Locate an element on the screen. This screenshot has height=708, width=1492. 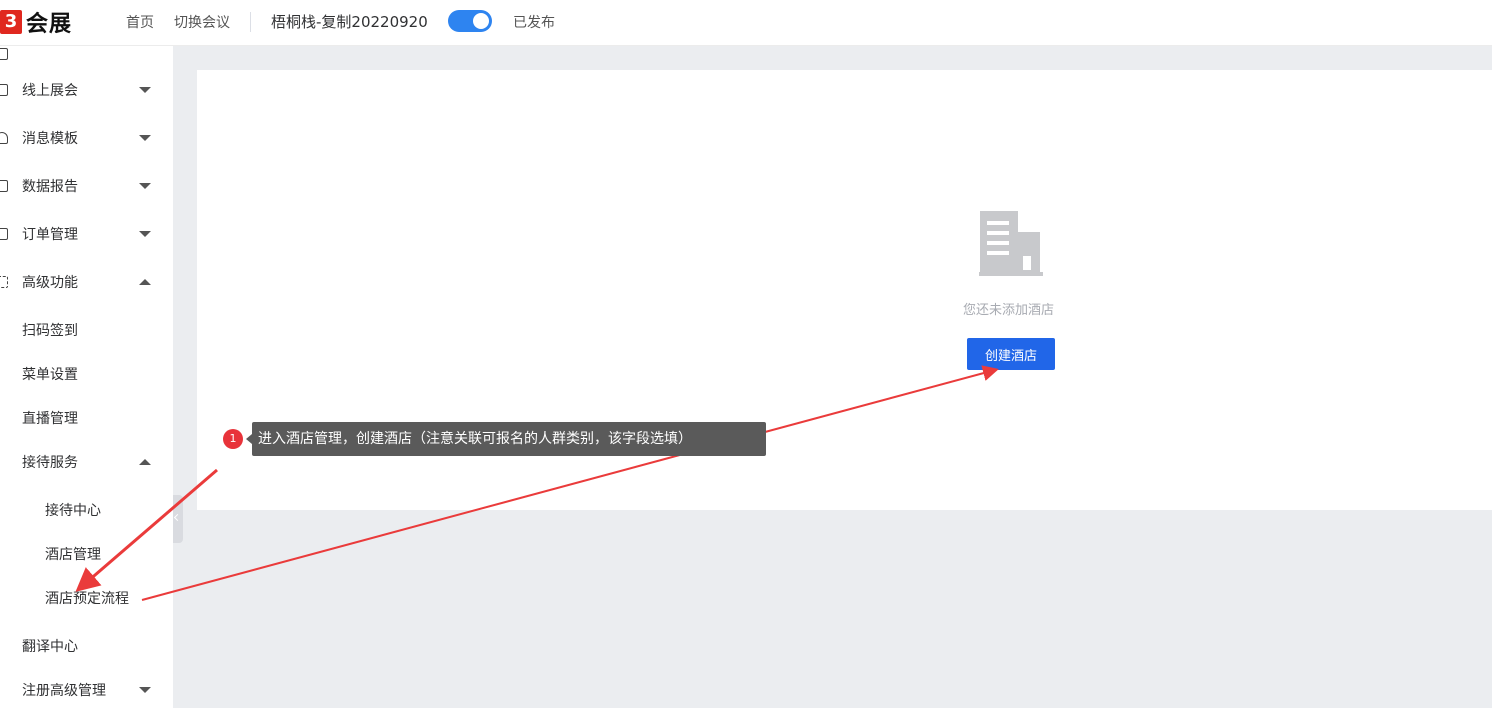
sidebar-item-label: 扫码签到 is located at coordinates (50, 331).